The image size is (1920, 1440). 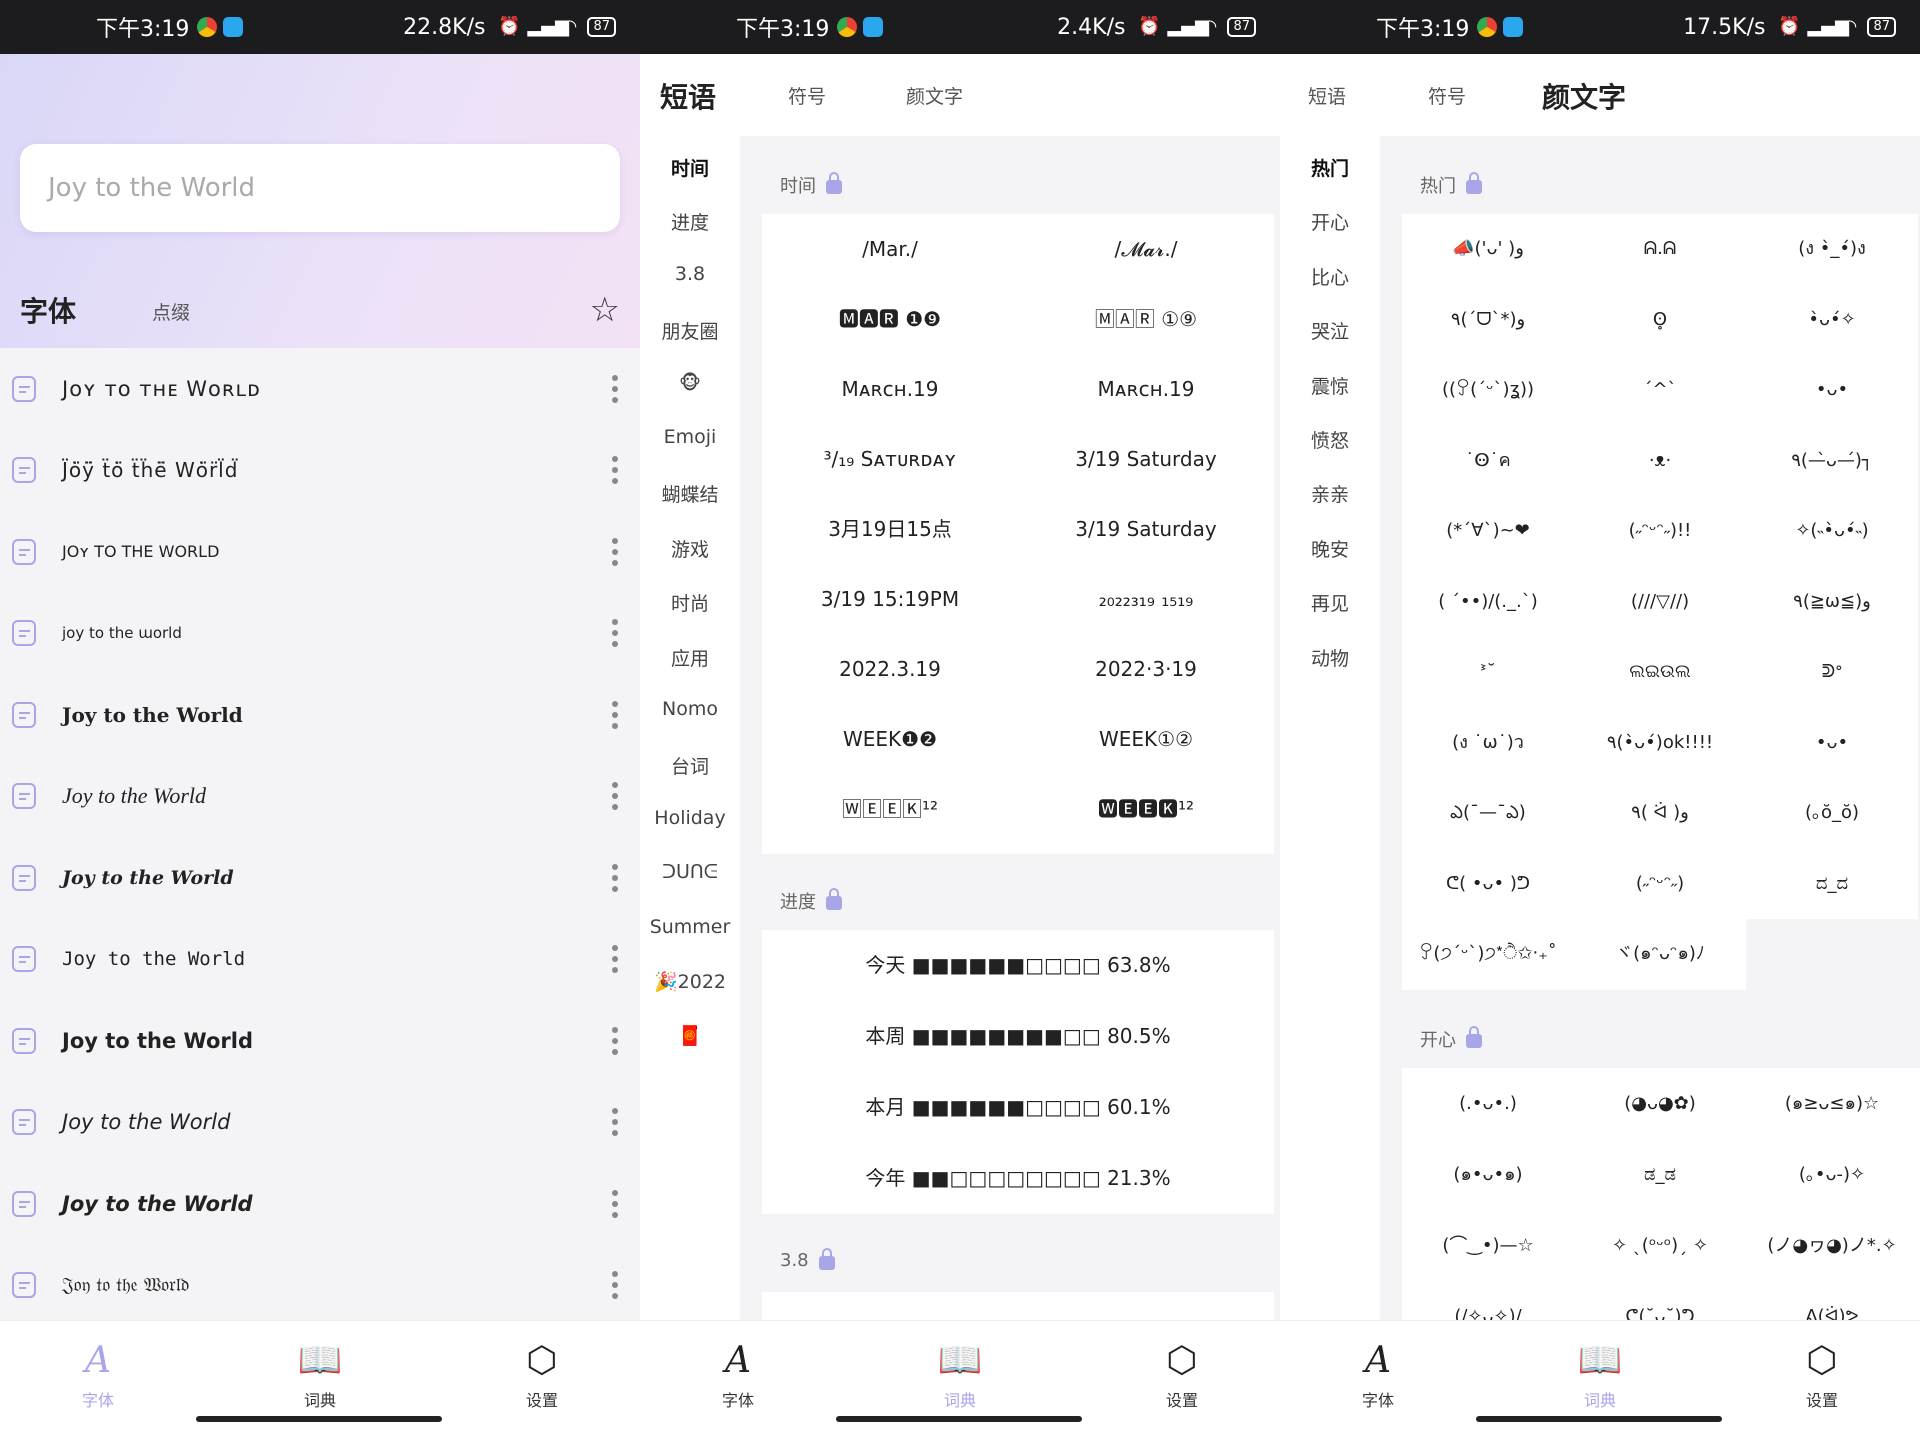 What do you see at coordinates (1660, 883) in the screenshot?
I see `kaomoji-item: (˶ᵔᵕᵔ˶)` at bounding box center [1660, 883].